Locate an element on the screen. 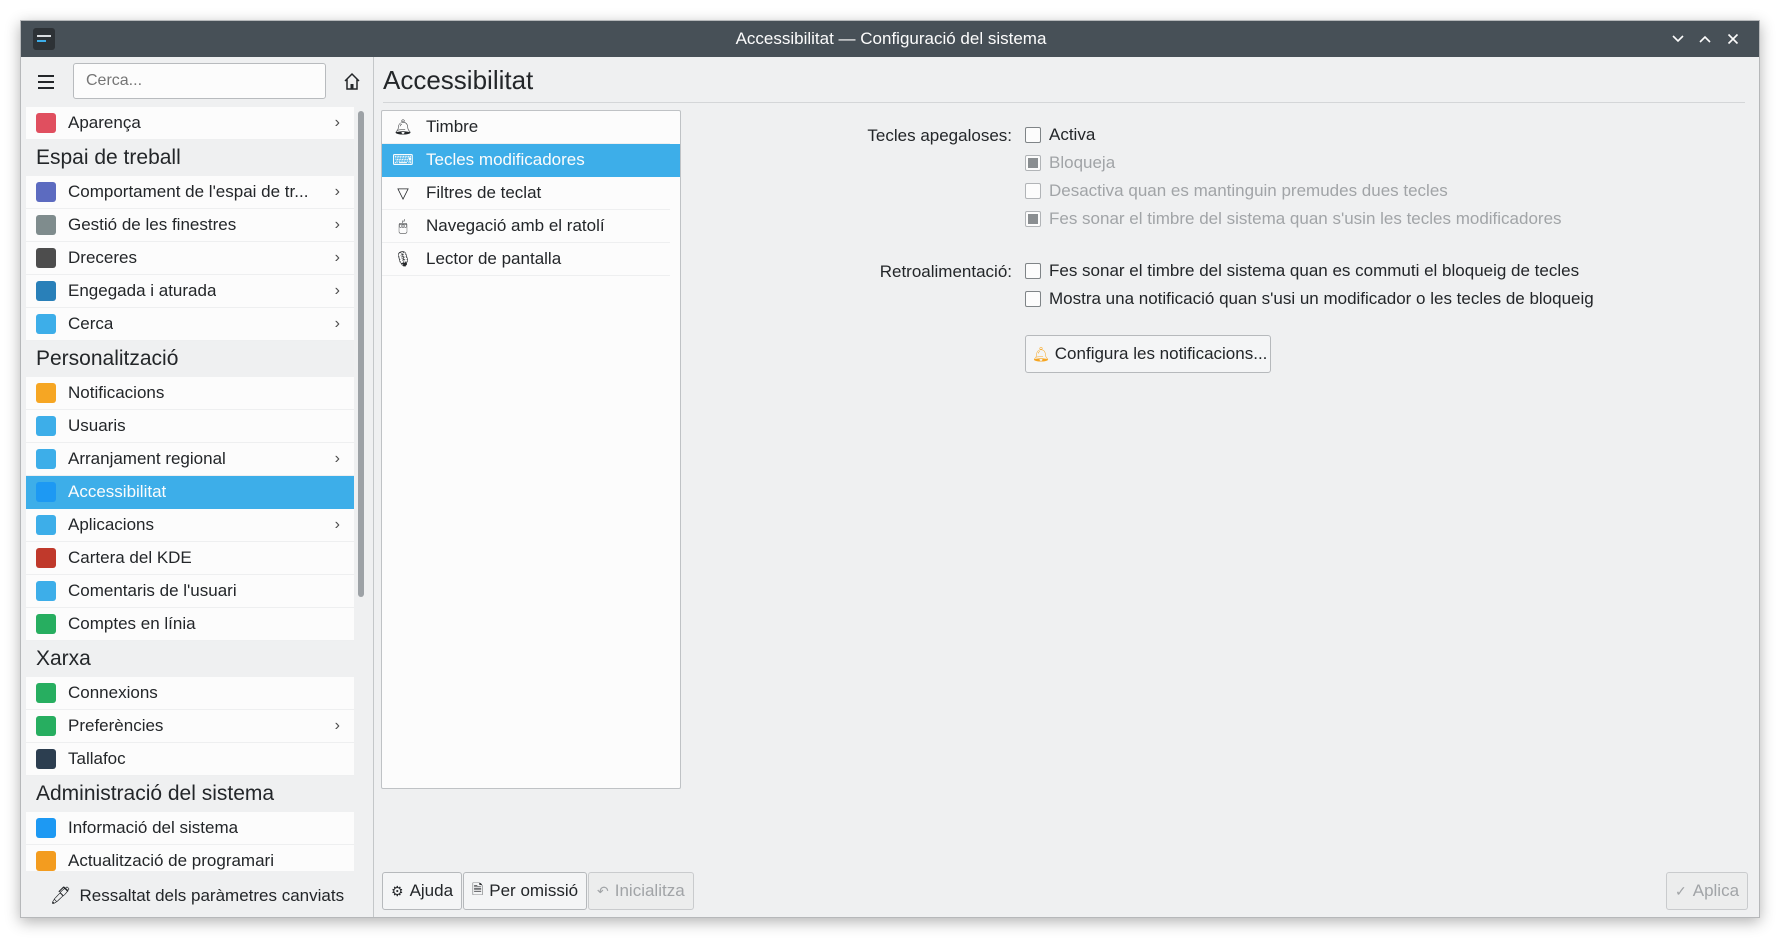  sidebar-item: Gestió de les finestres › is located at coordinates (190, 225).